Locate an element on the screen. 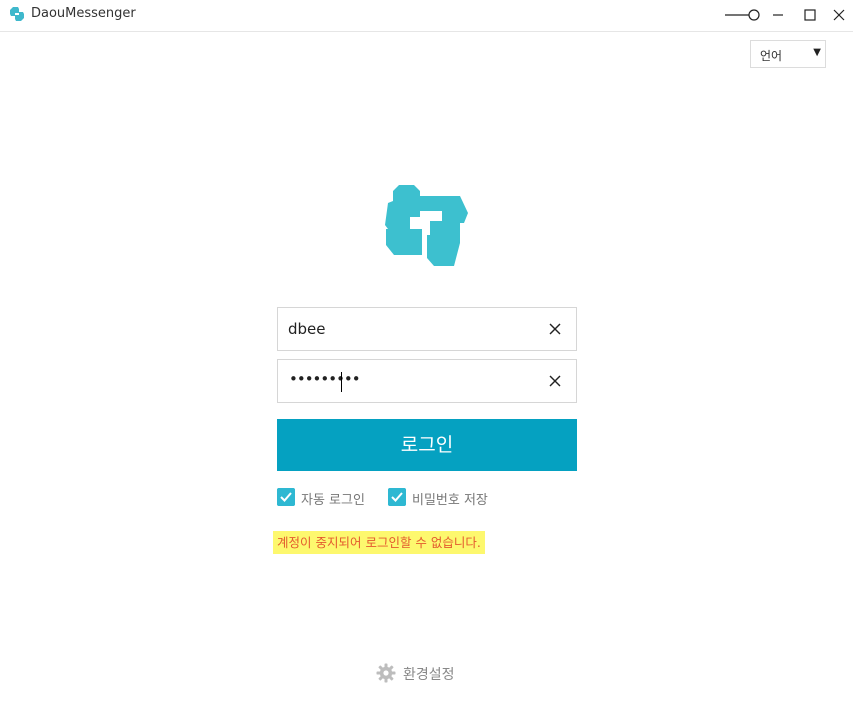 The image size is (853, 705). close-icon is located at coordinates (839, 15).